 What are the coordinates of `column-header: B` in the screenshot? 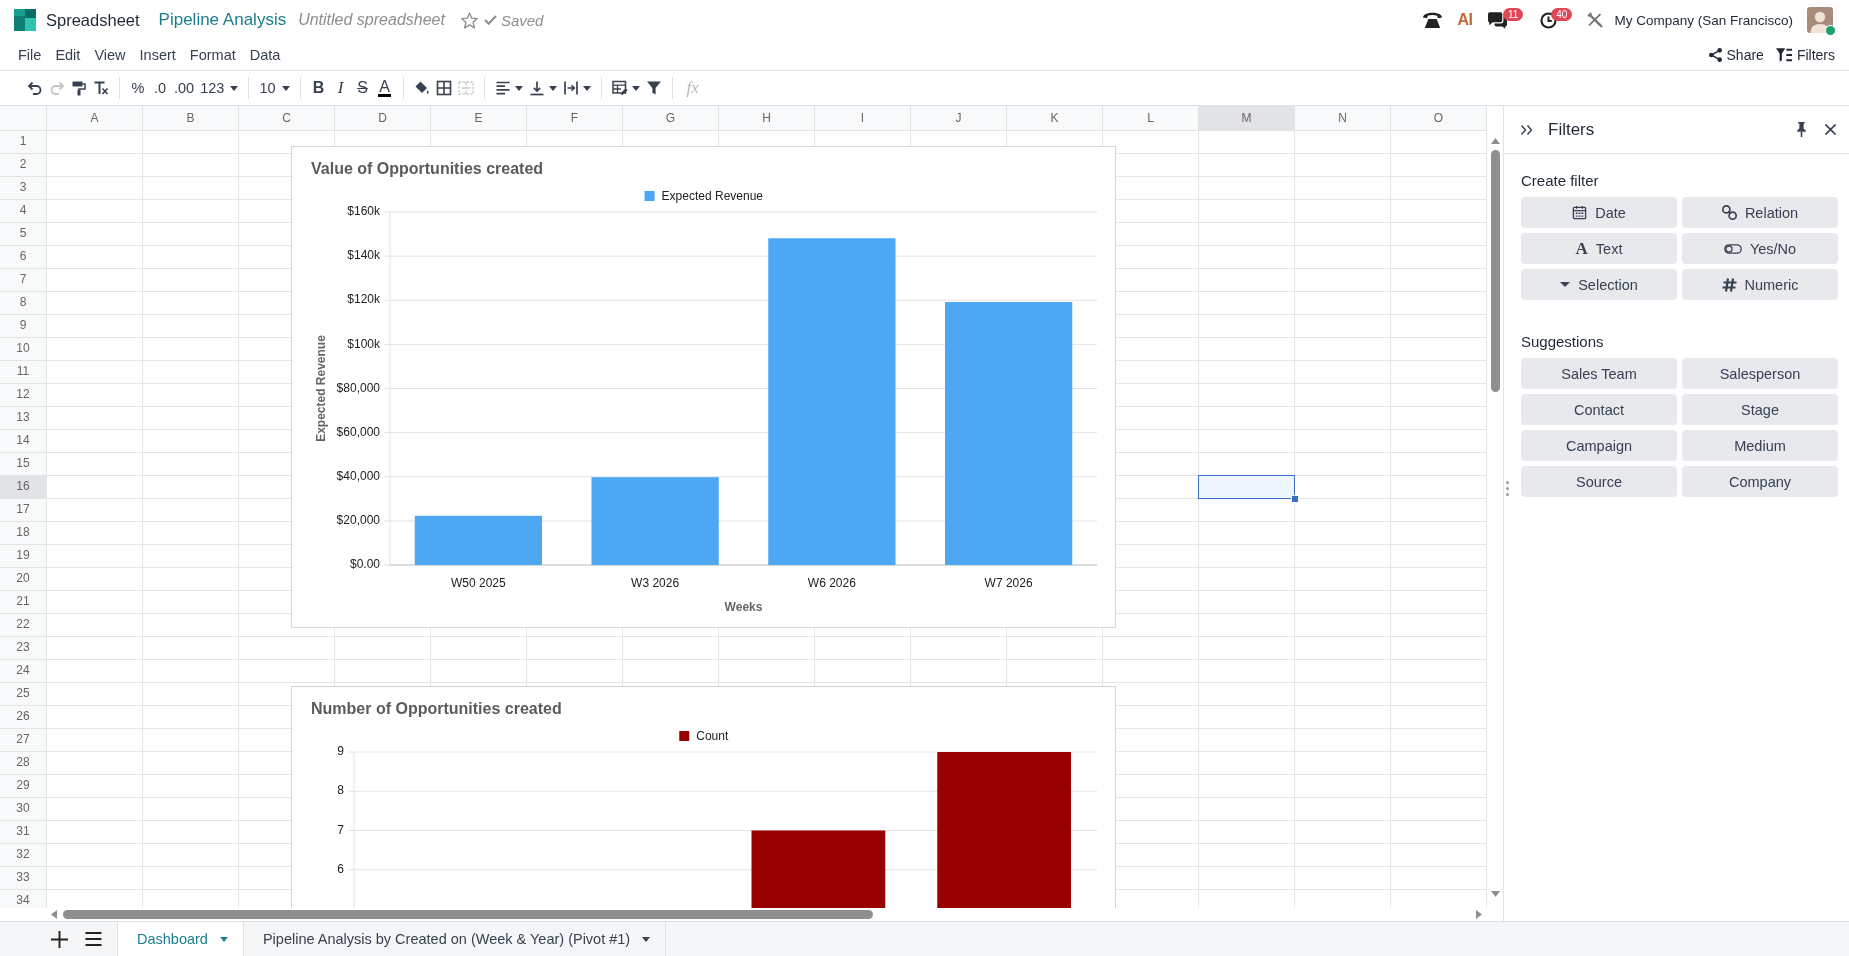 It's located at (191, 118).